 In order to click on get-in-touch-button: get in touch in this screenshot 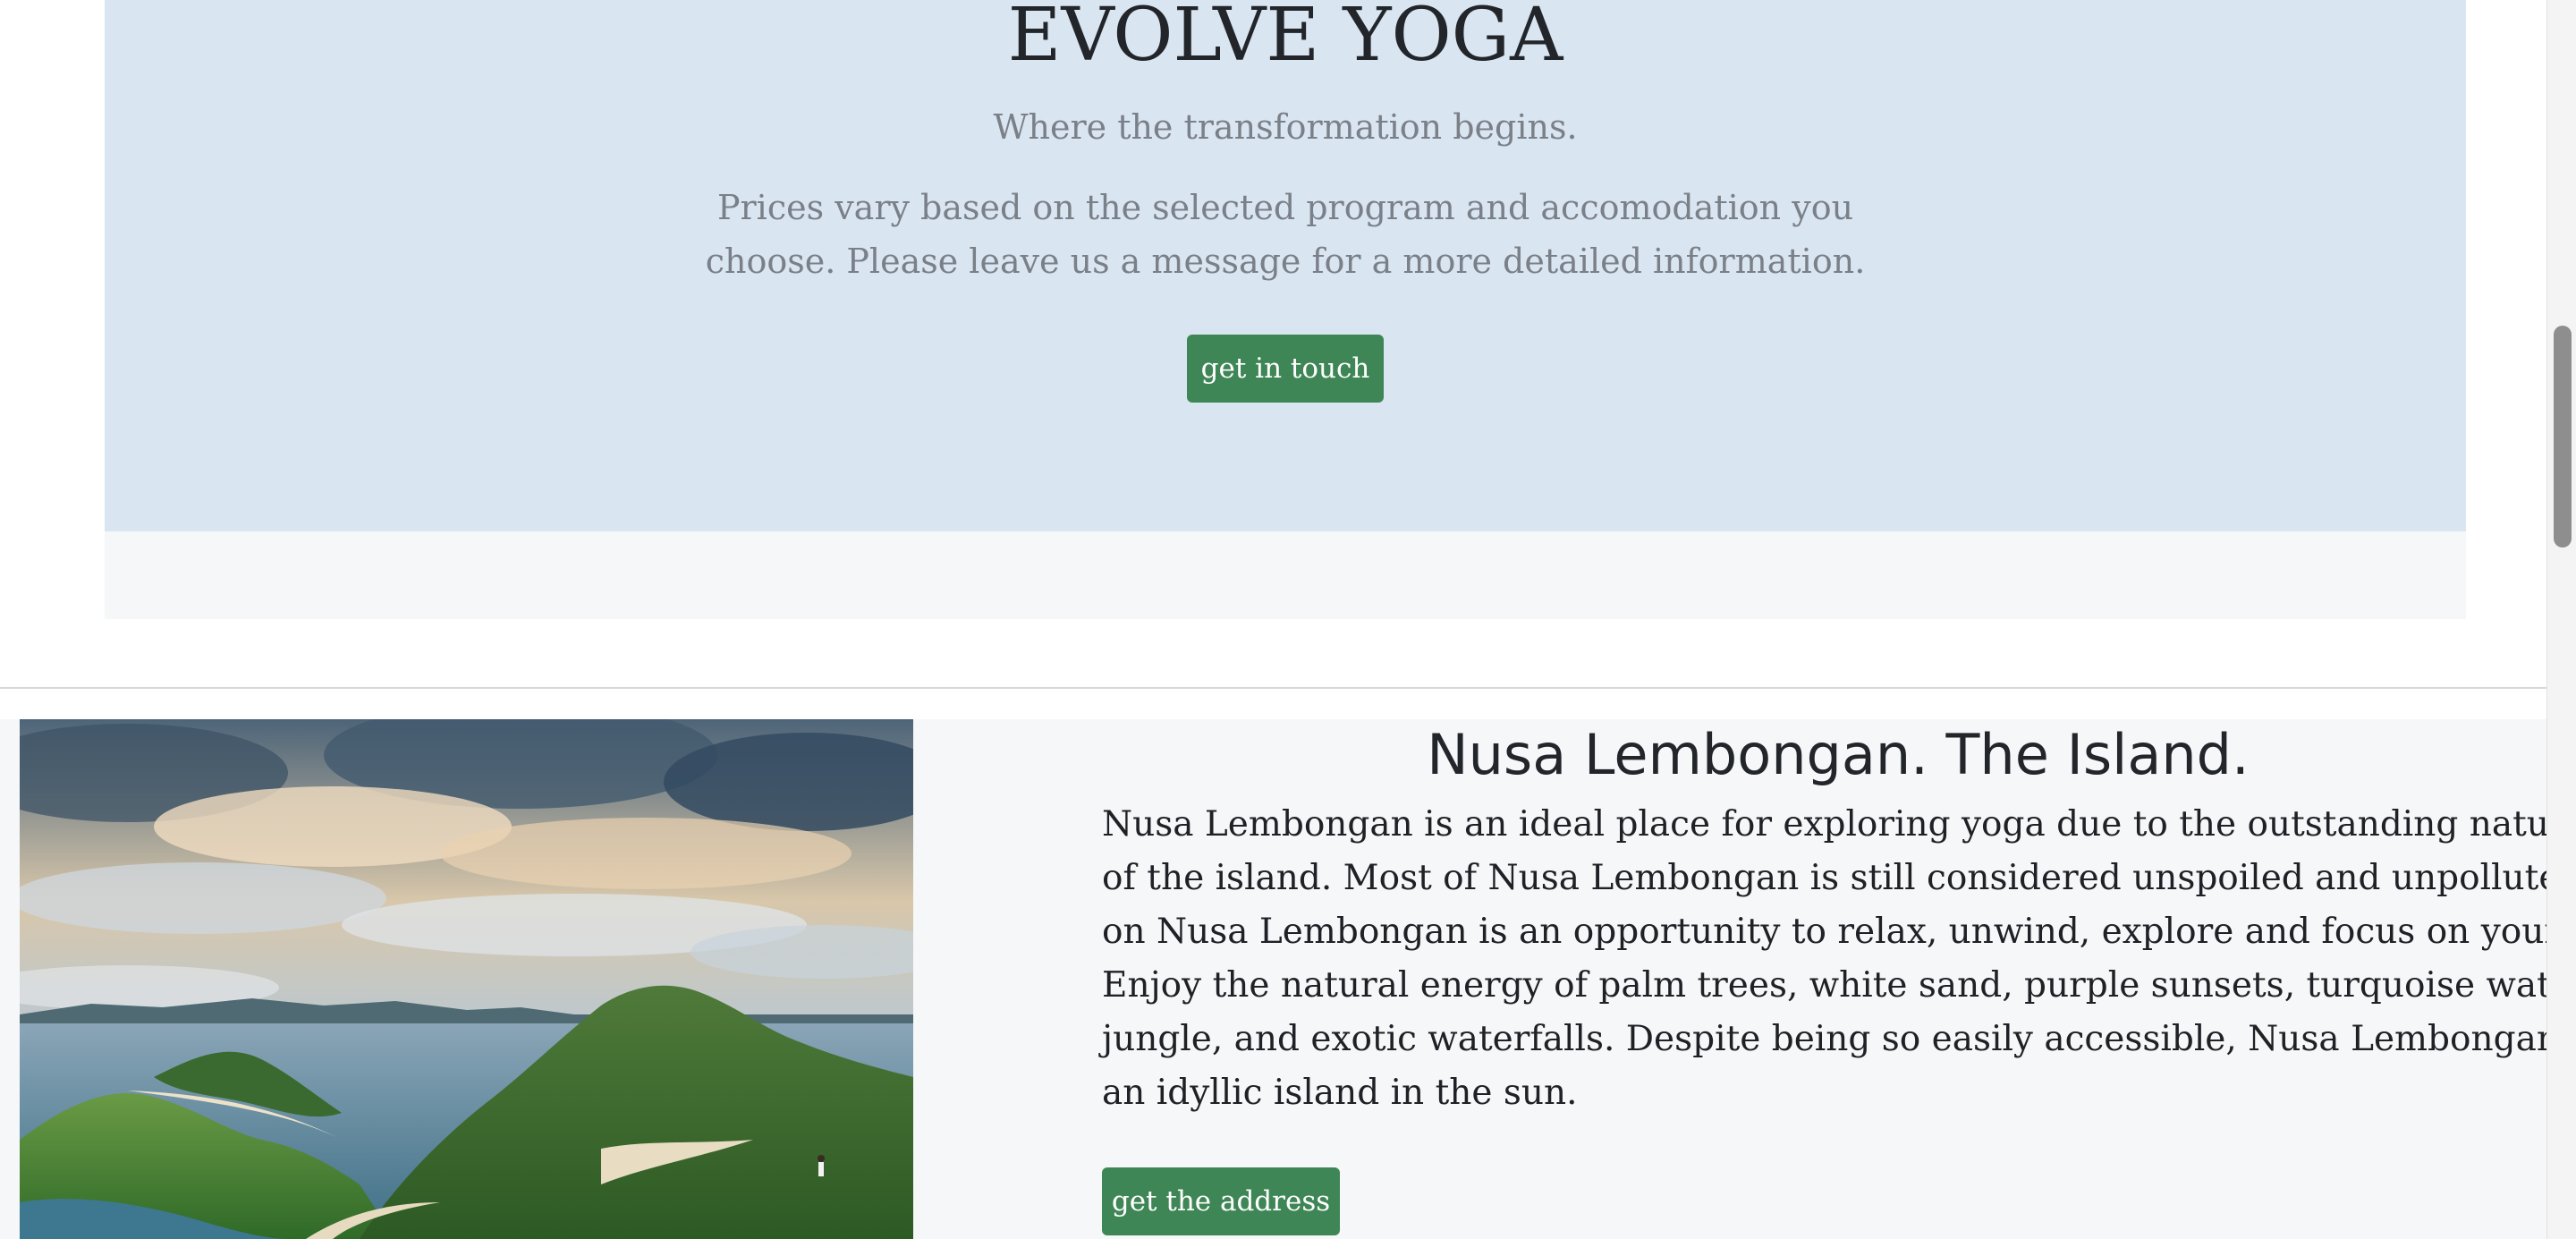, I will do `click(1285, 369)`.